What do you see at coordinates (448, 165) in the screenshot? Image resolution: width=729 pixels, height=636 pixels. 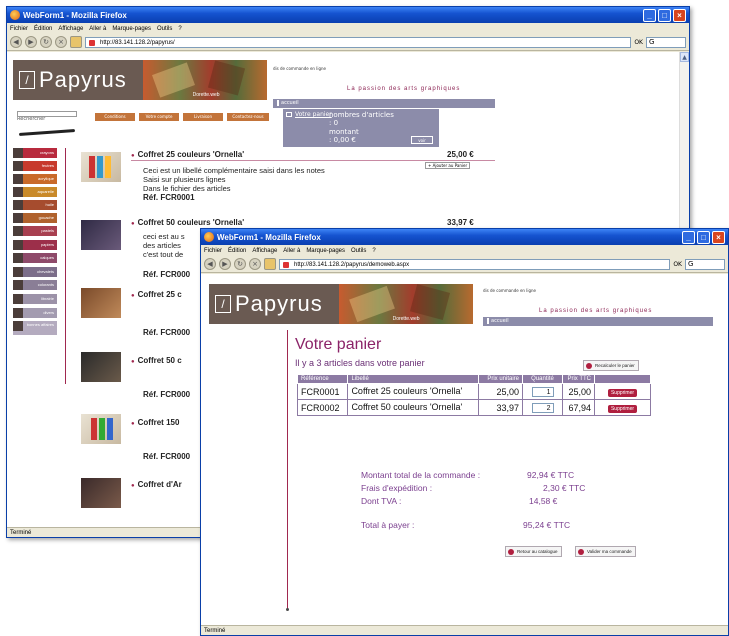 I see `add-to-cart-button: + Ajouter au Panier` at bounding box center [448, 165].